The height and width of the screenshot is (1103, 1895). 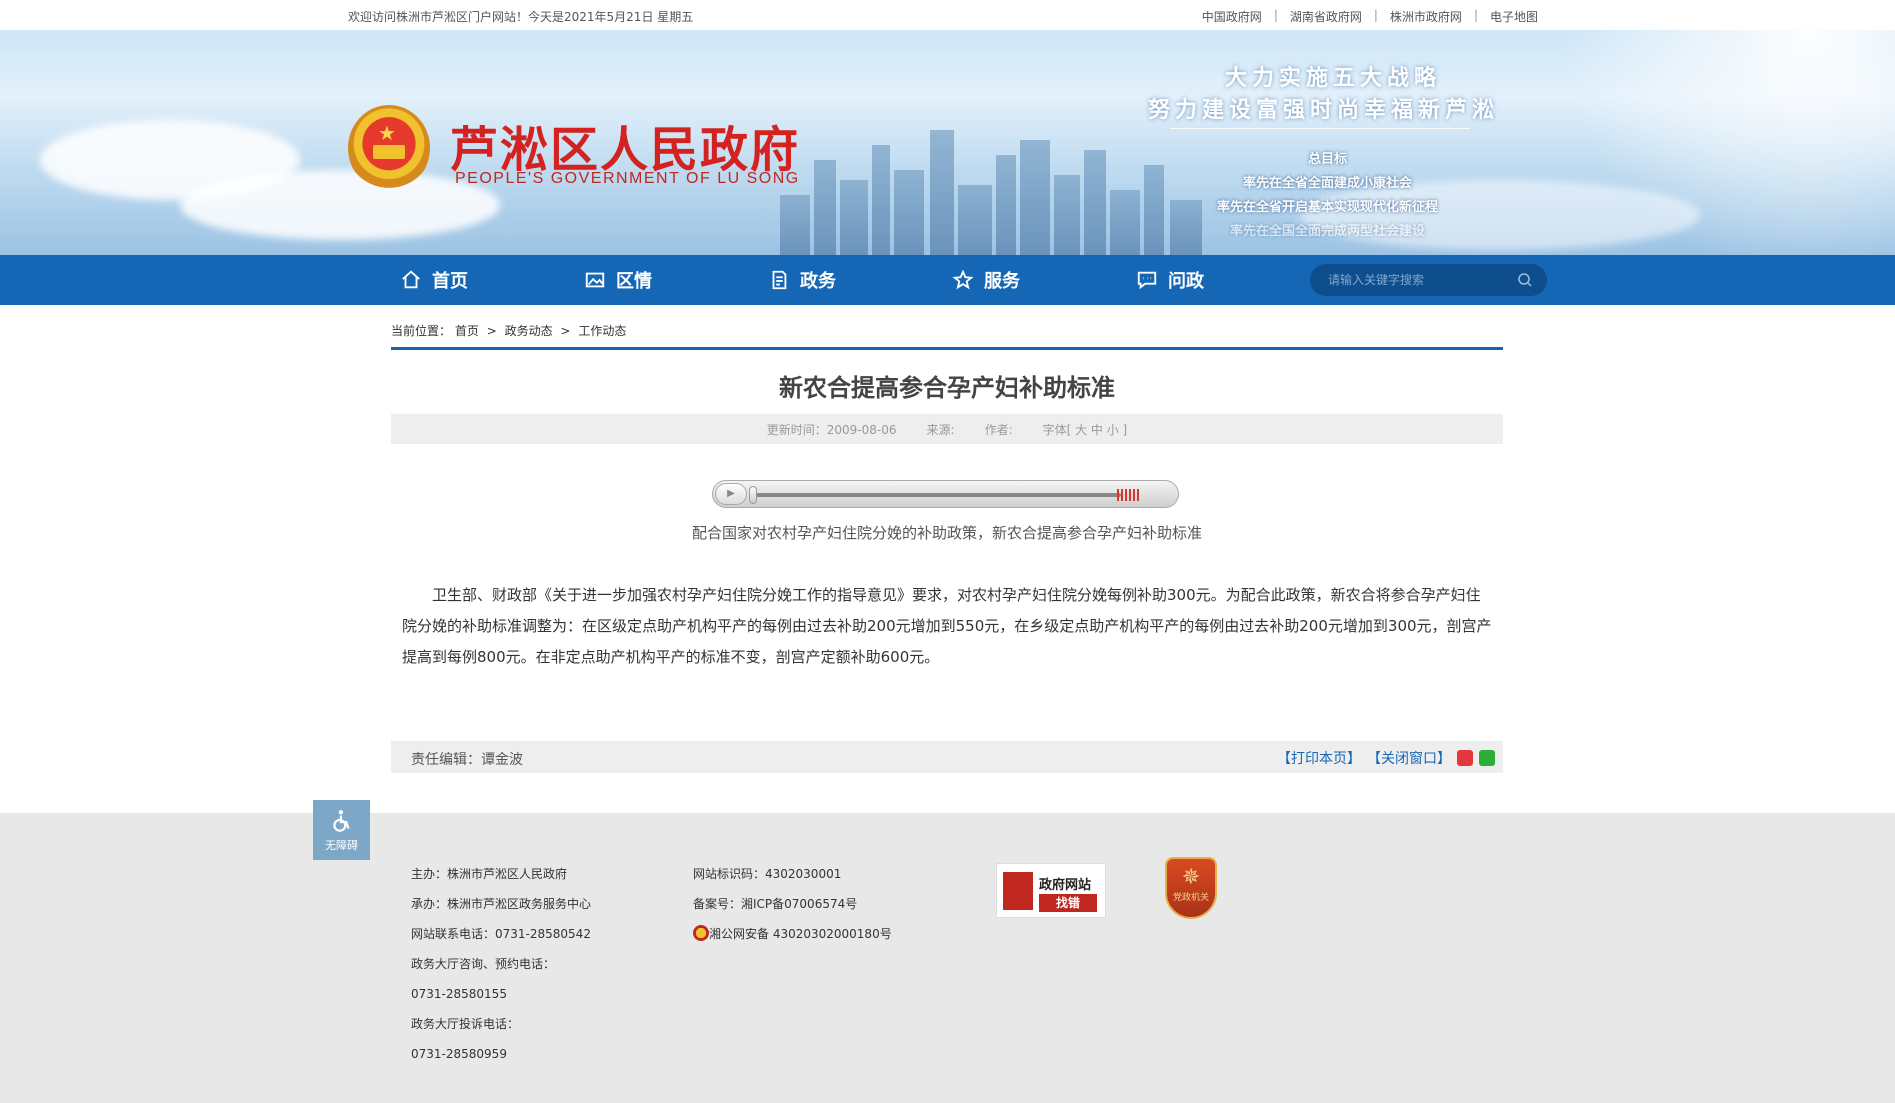 I want to click on footer-hall-consult-phone: 0731-28580155, so click(x=459, y=994).